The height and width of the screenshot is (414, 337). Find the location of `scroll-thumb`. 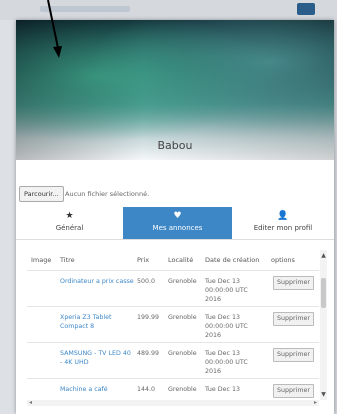

scroll-thumb is located at coordinates (323, 293).